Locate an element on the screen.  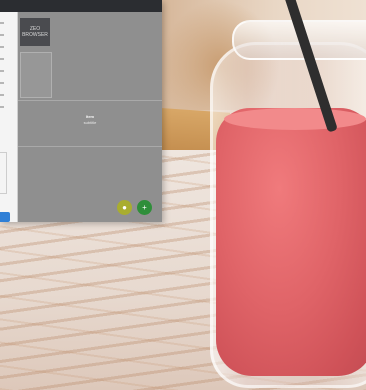
thumbnail-card is located at coordinates (36, 75).